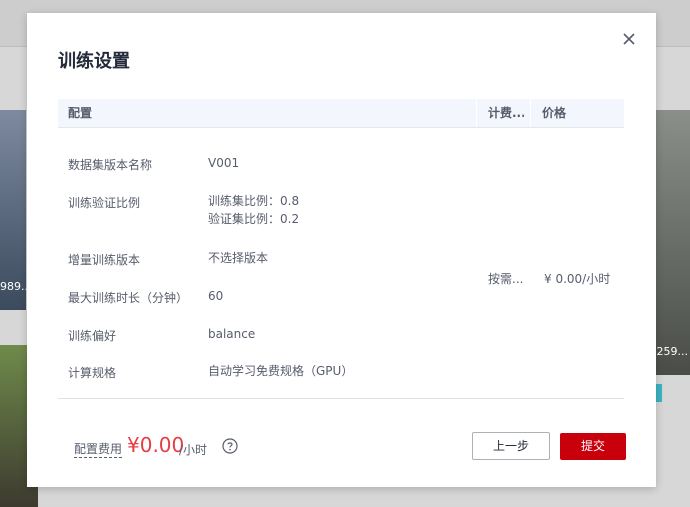 The image size is (690, 507). I want to click on fee-label: 配置费用, so click(98, 449).